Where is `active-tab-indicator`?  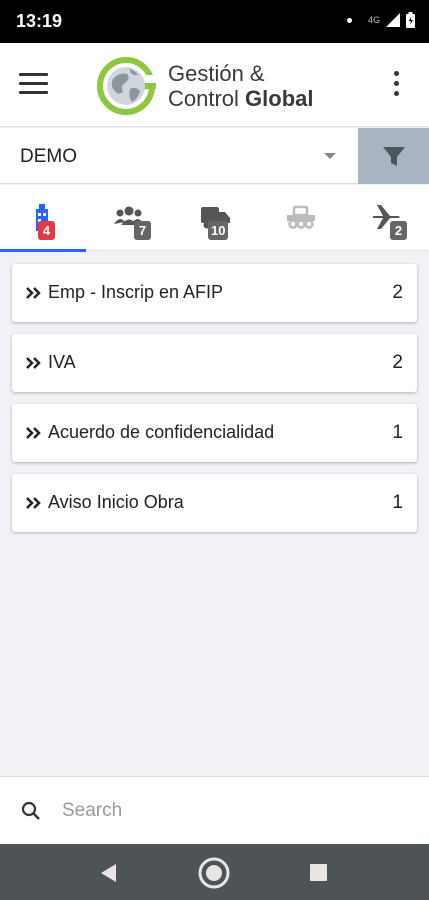 active-tab-indicator is located at coordinates (43, 250).